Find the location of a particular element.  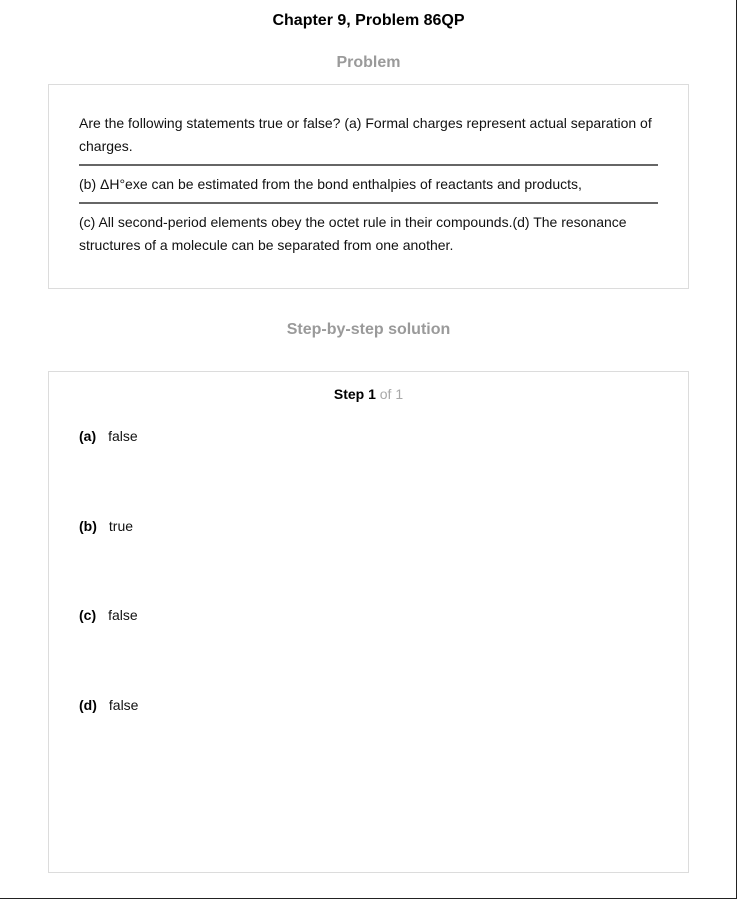

step-header: Step 1 of 1 is located at coordinates (368, 394).